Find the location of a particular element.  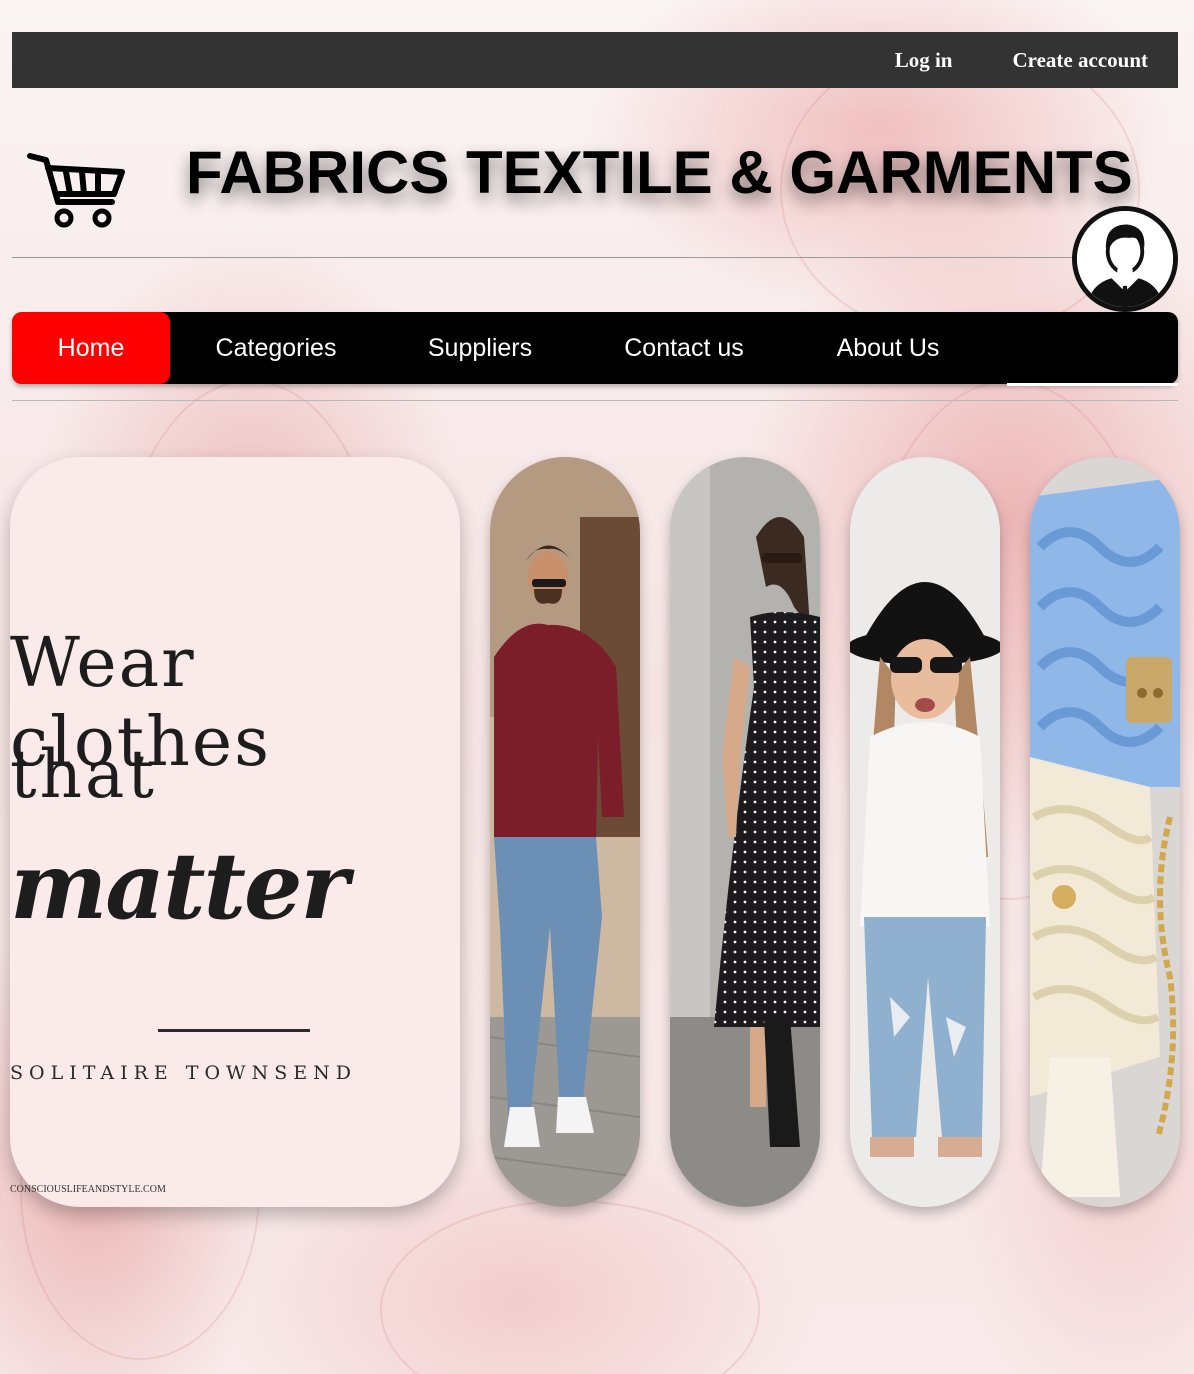

shopping-cart-icon is located at coordinates (76, 190).